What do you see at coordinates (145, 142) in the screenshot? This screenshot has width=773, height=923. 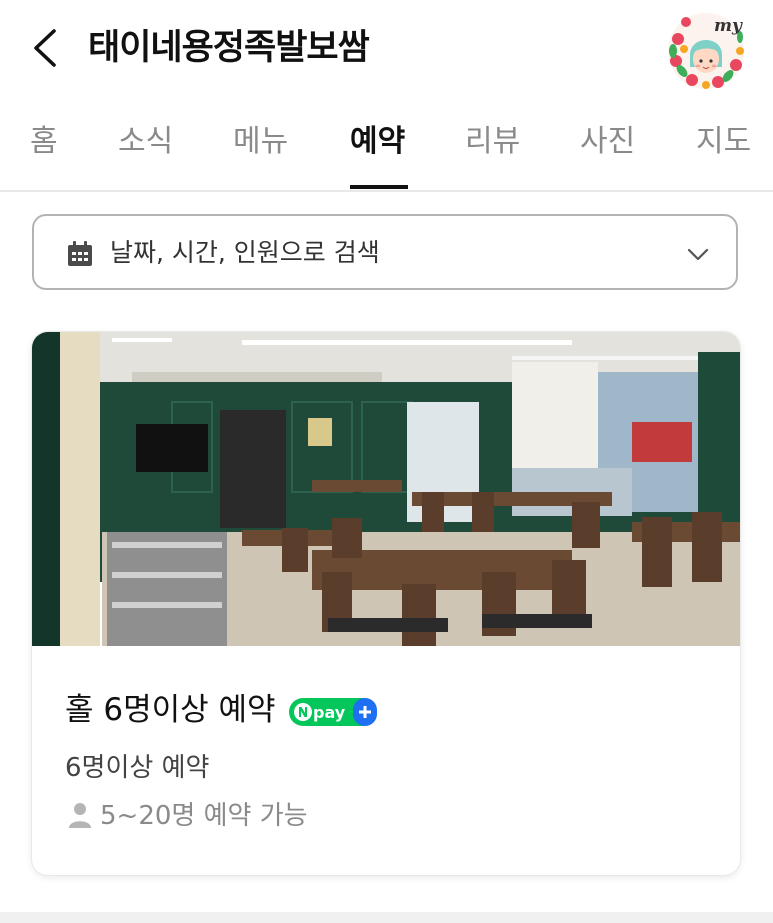 I see `tab-news: 소식` at bounding box center [145, 142].